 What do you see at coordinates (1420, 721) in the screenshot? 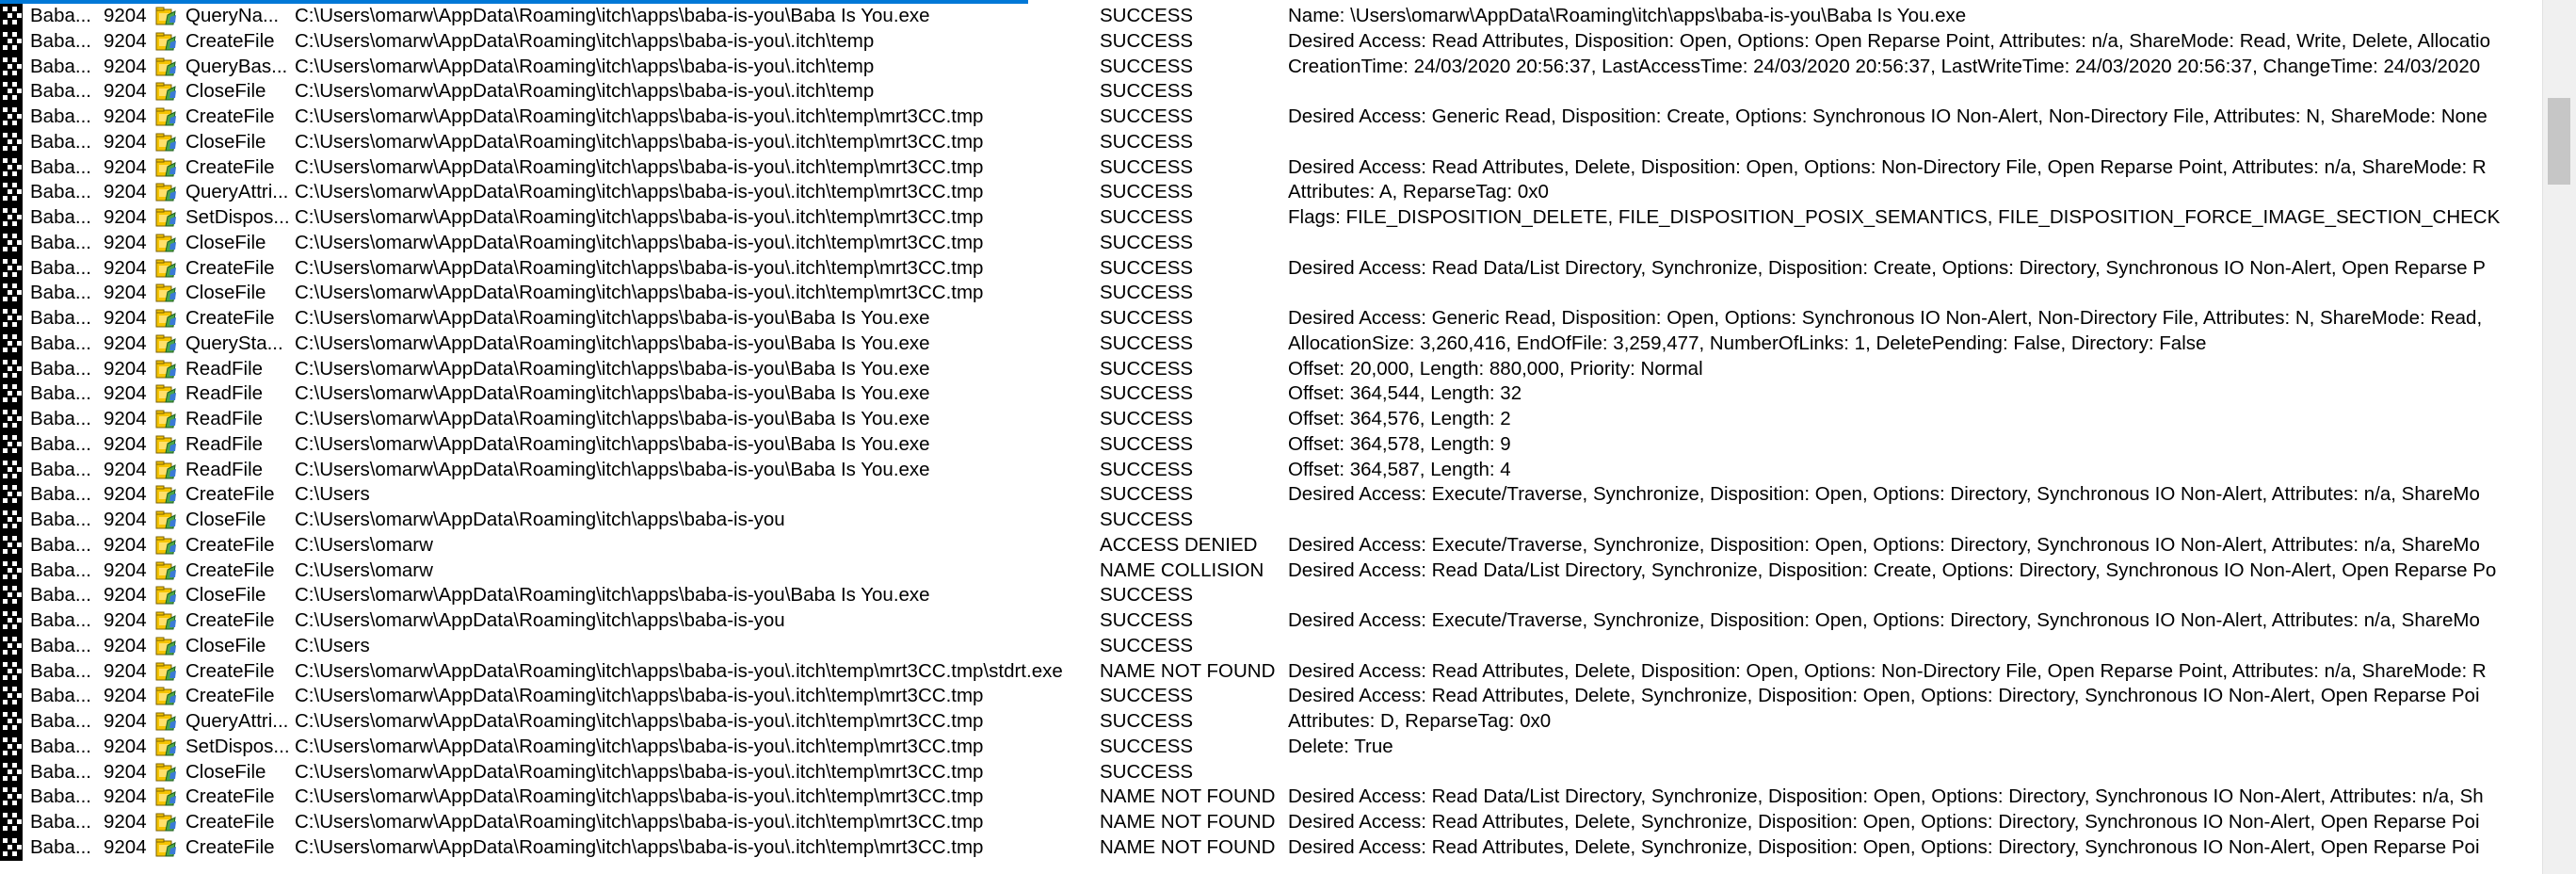
I see `detail: Attributes: D, ReparseTag: 0x0` at bounding box center [1420, 721].